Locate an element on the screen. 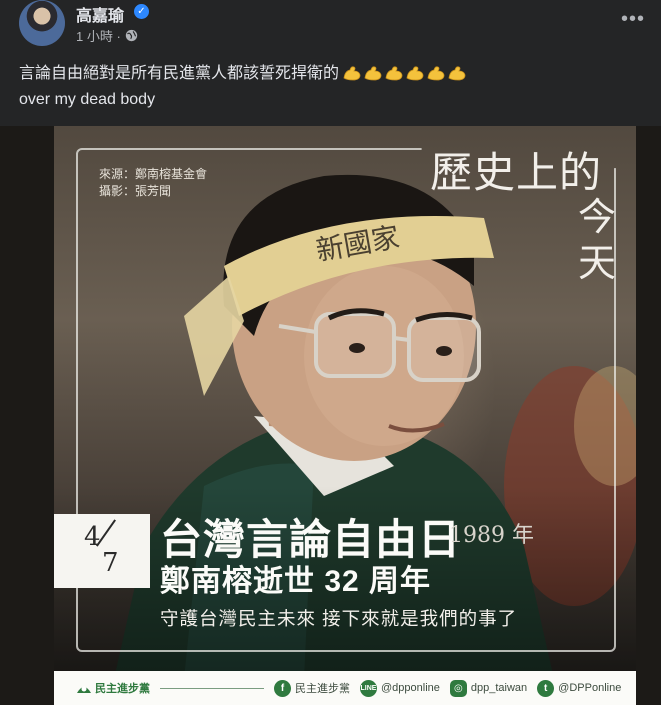 The image size is (661, 705). post-meta: 1 小時 · is located at coordinates (107, 35).